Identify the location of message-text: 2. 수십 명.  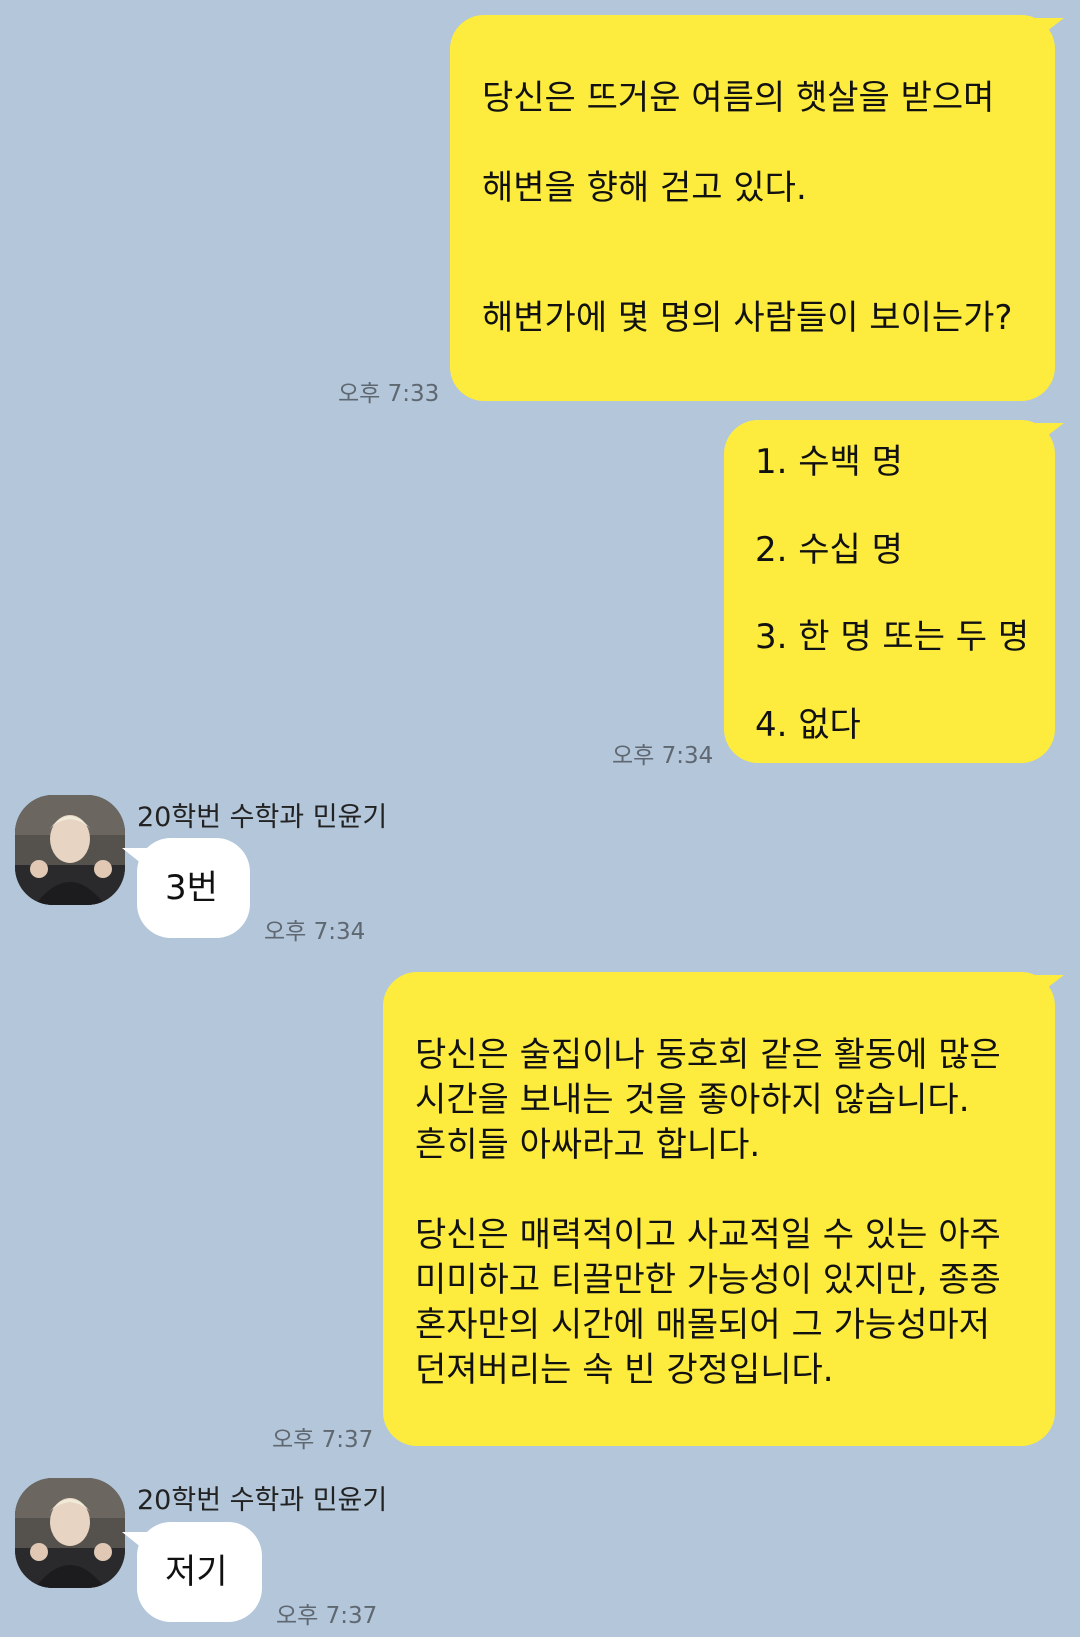
(829, 550).